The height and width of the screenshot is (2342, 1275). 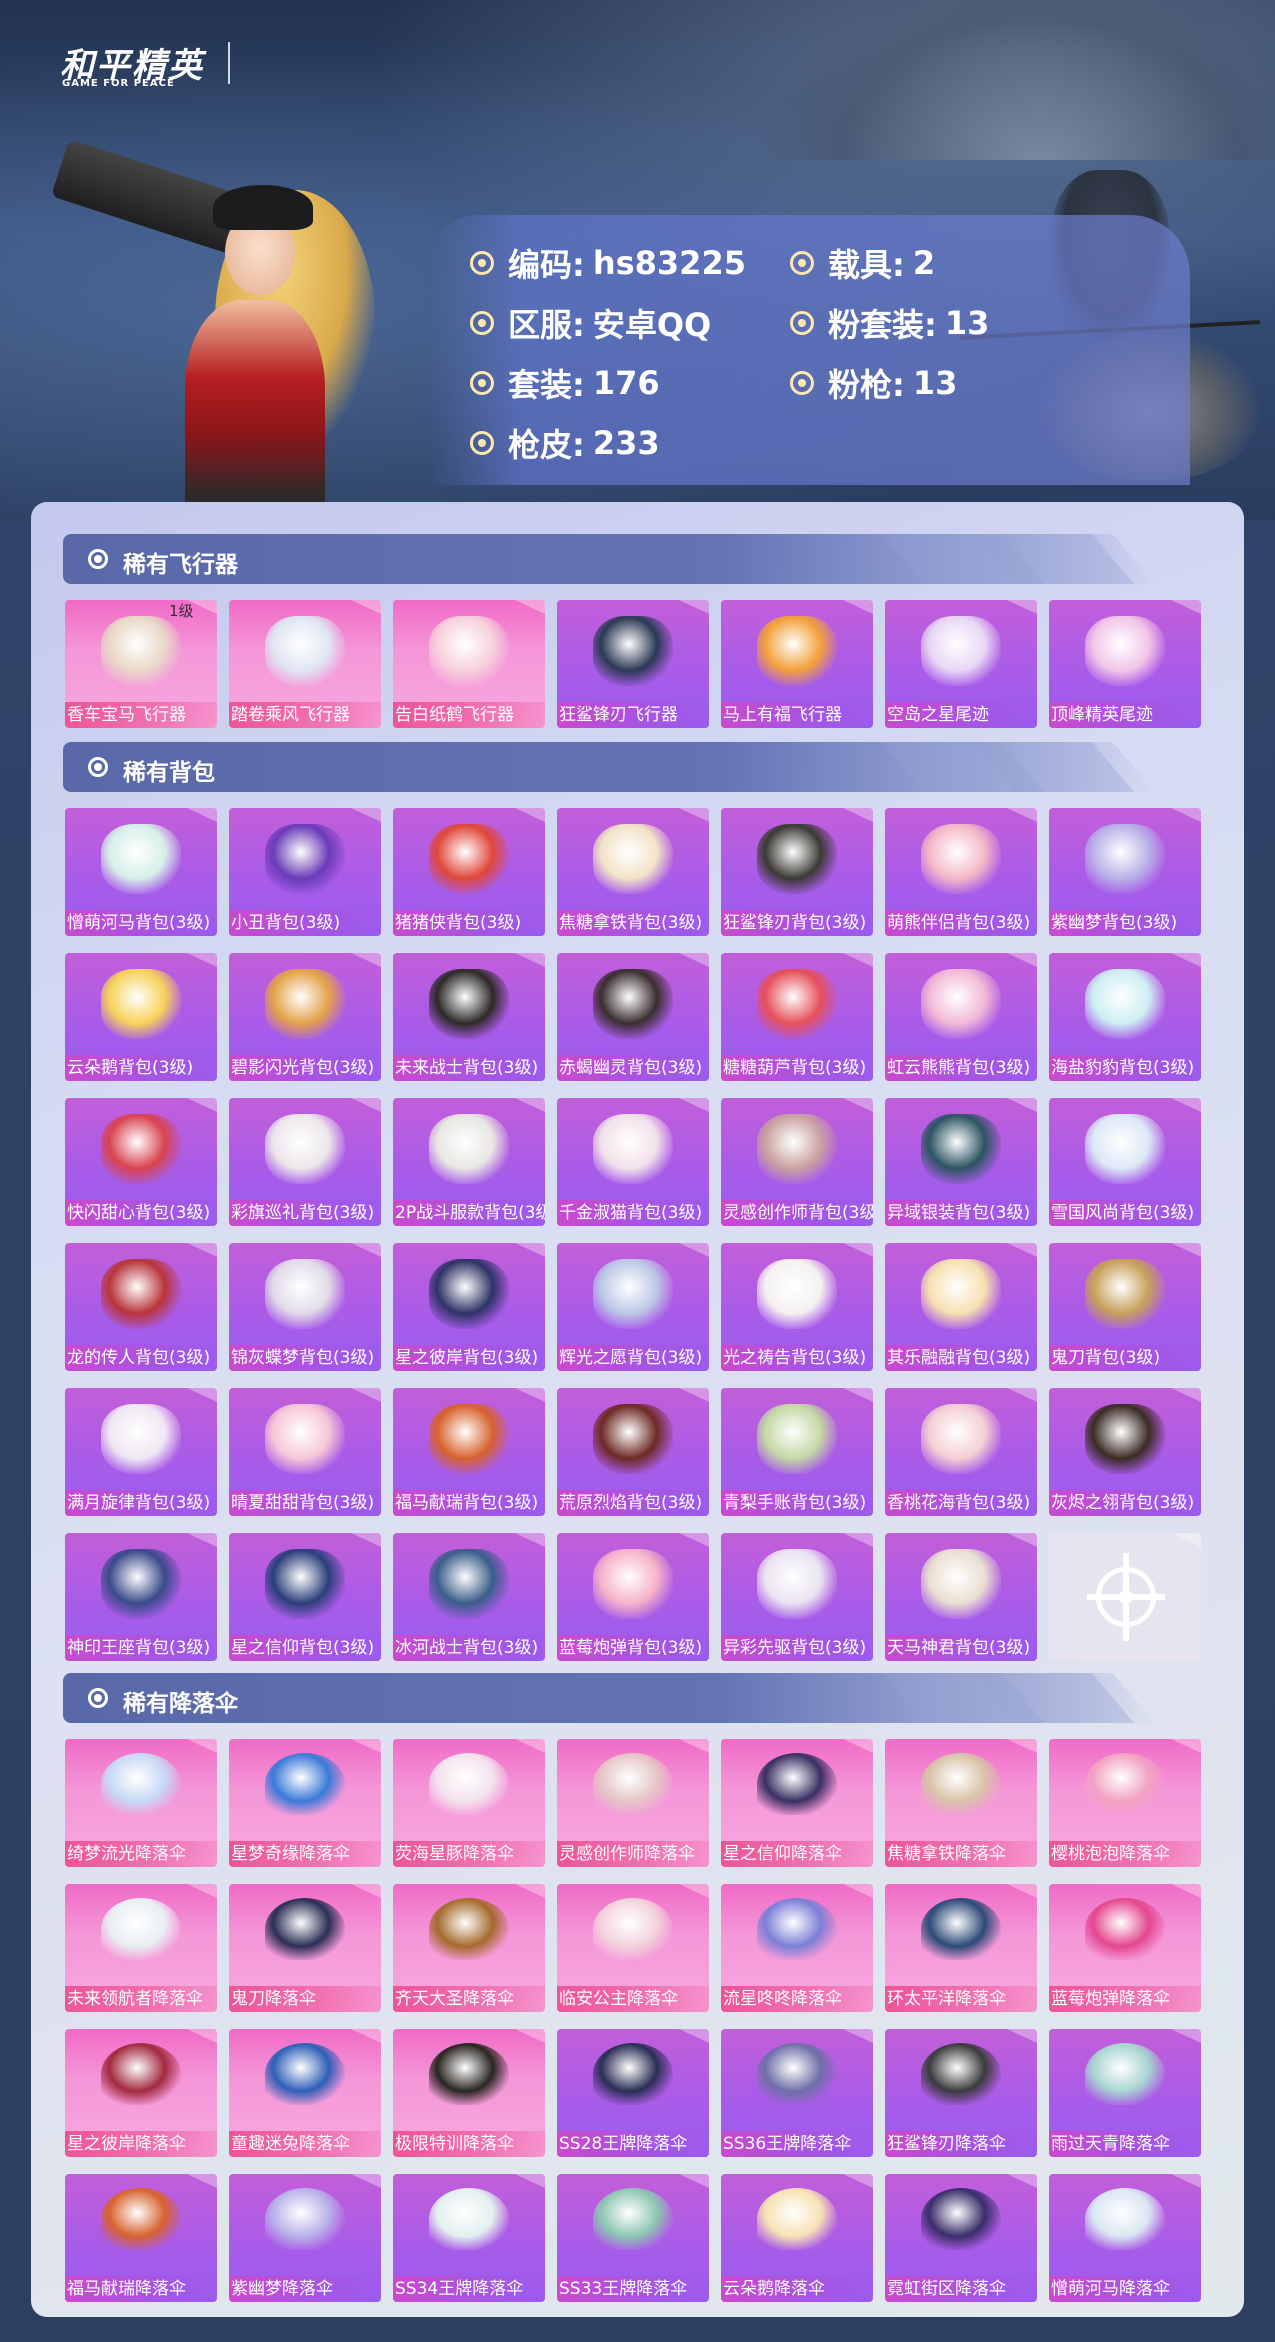 What do you see at coordinates (967, 323) in the screenshot?
I see `info-value: 13` at bounding box center [967, 323].